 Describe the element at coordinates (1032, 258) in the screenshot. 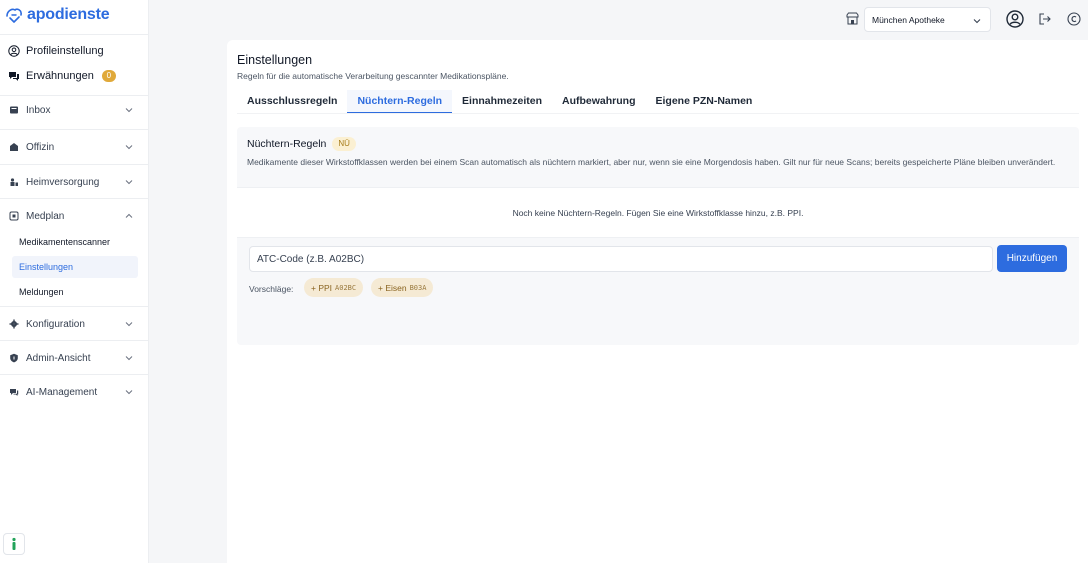

I see `add-button: Hinzufügen` at that location.